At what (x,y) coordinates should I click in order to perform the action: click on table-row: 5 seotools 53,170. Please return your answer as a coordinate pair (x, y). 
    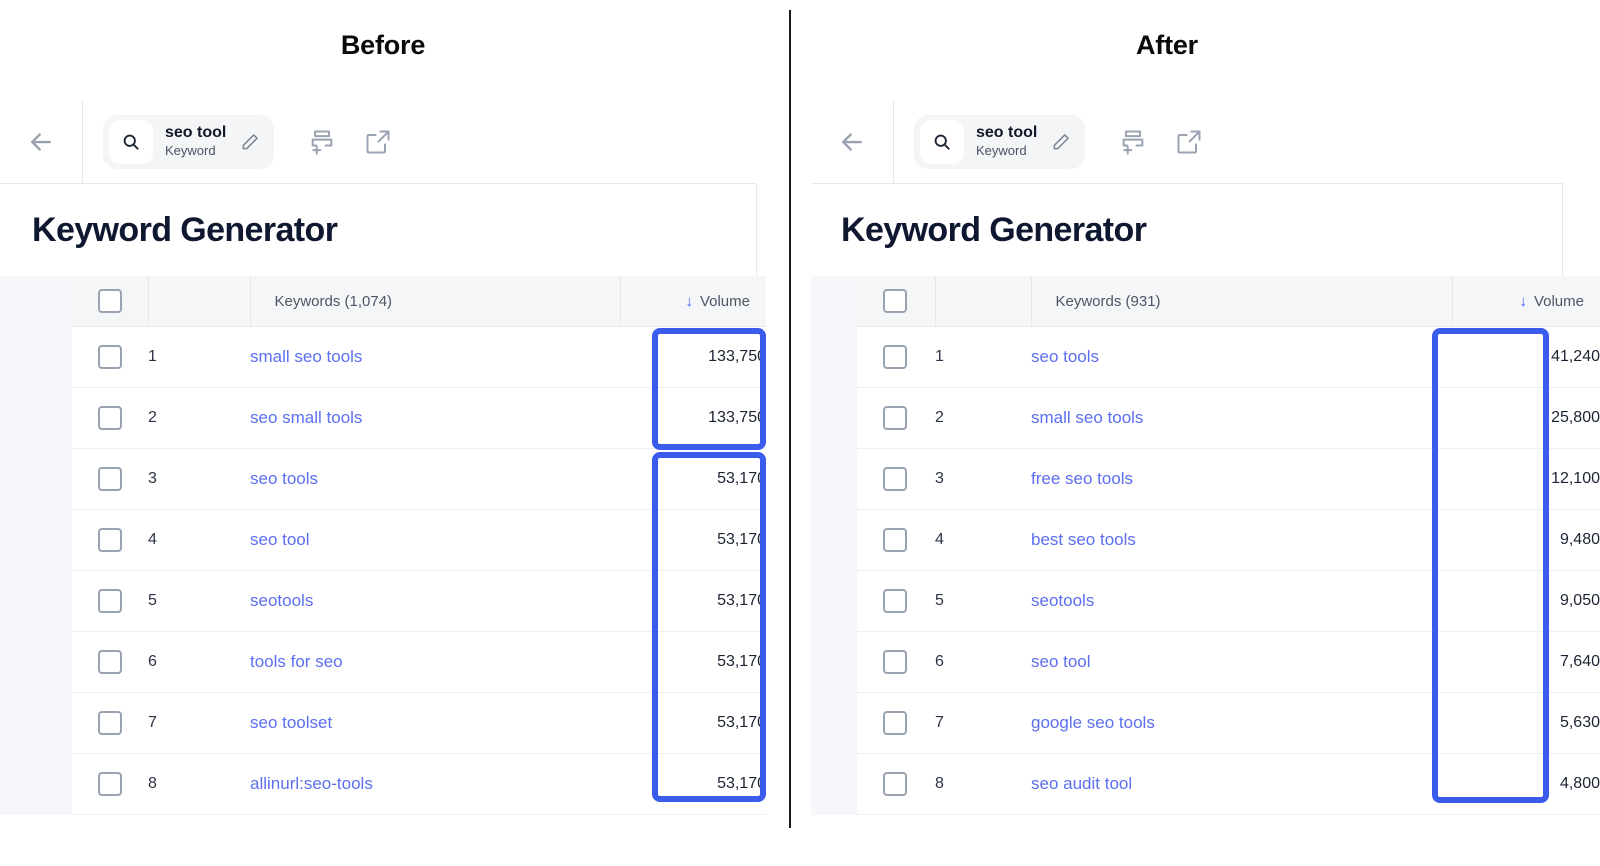
    Looking at the image, I should click on (419, 601).